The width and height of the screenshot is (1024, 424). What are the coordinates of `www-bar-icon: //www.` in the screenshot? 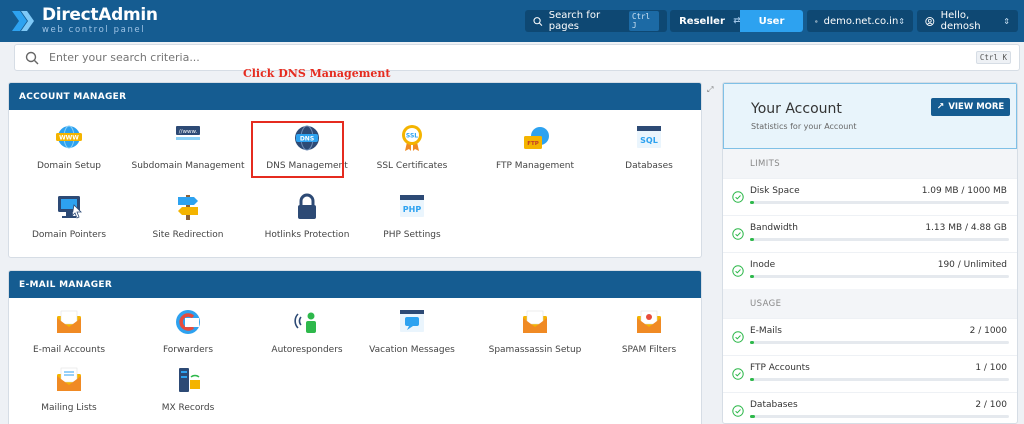 It's located at (188, 133).